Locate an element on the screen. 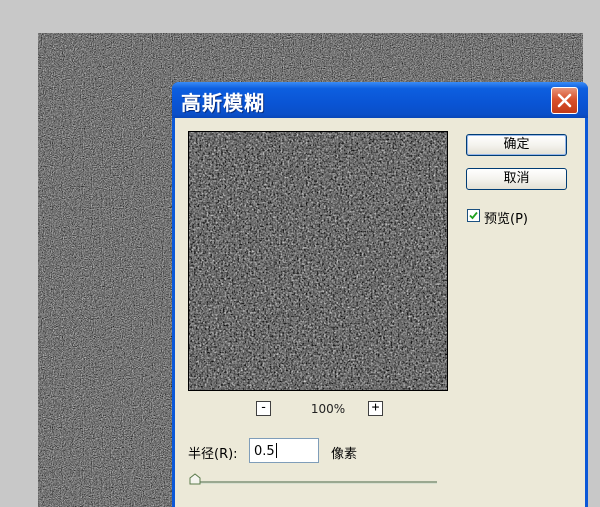 This screenshot has width=600, height=507. cancel-button: 取消 is located at coordinates (516, 179).